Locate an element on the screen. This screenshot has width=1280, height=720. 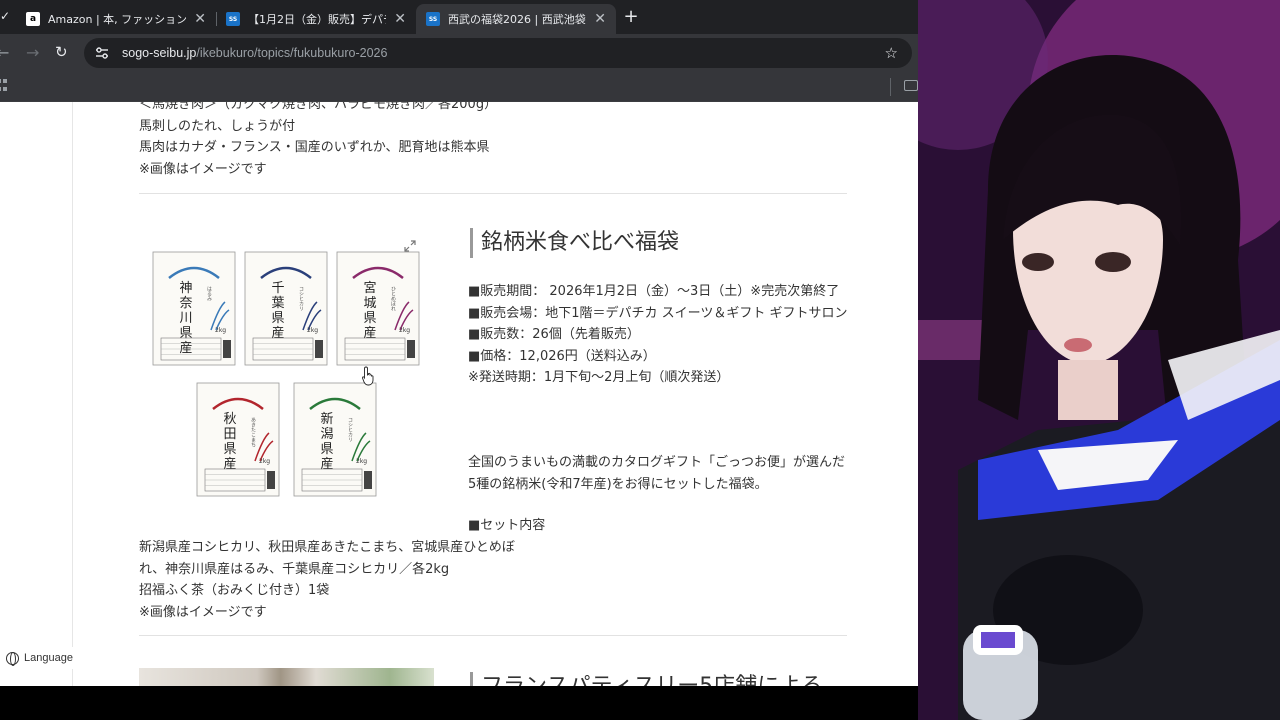
rice-bag-variety: ひとめぼれ is located at coordinates (393, 299).